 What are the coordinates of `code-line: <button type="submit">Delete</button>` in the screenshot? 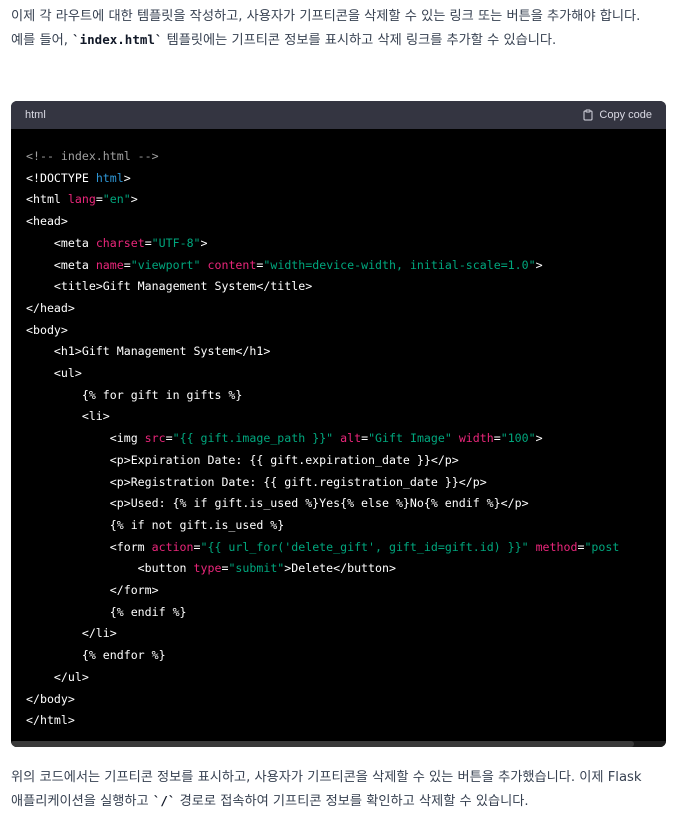 It's located at (338, 569).